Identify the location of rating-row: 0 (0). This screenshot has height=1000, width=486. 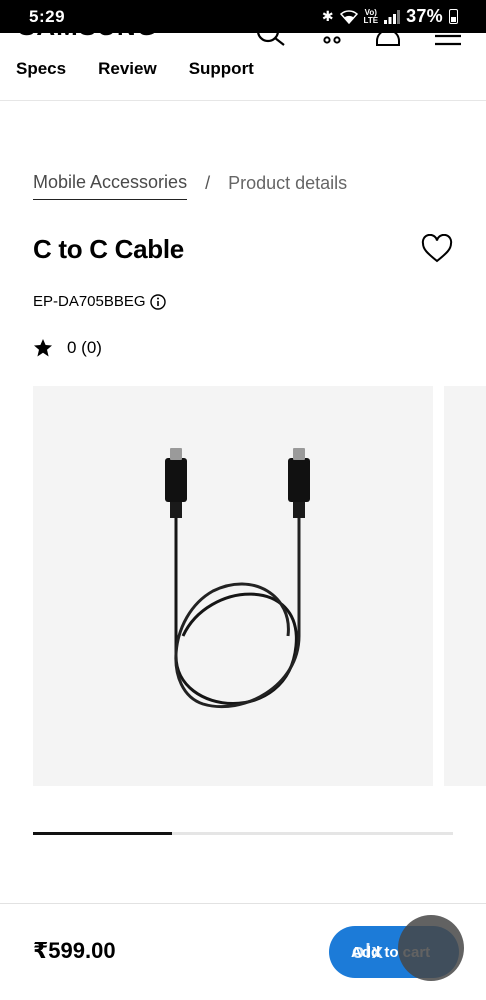
(67, 348).